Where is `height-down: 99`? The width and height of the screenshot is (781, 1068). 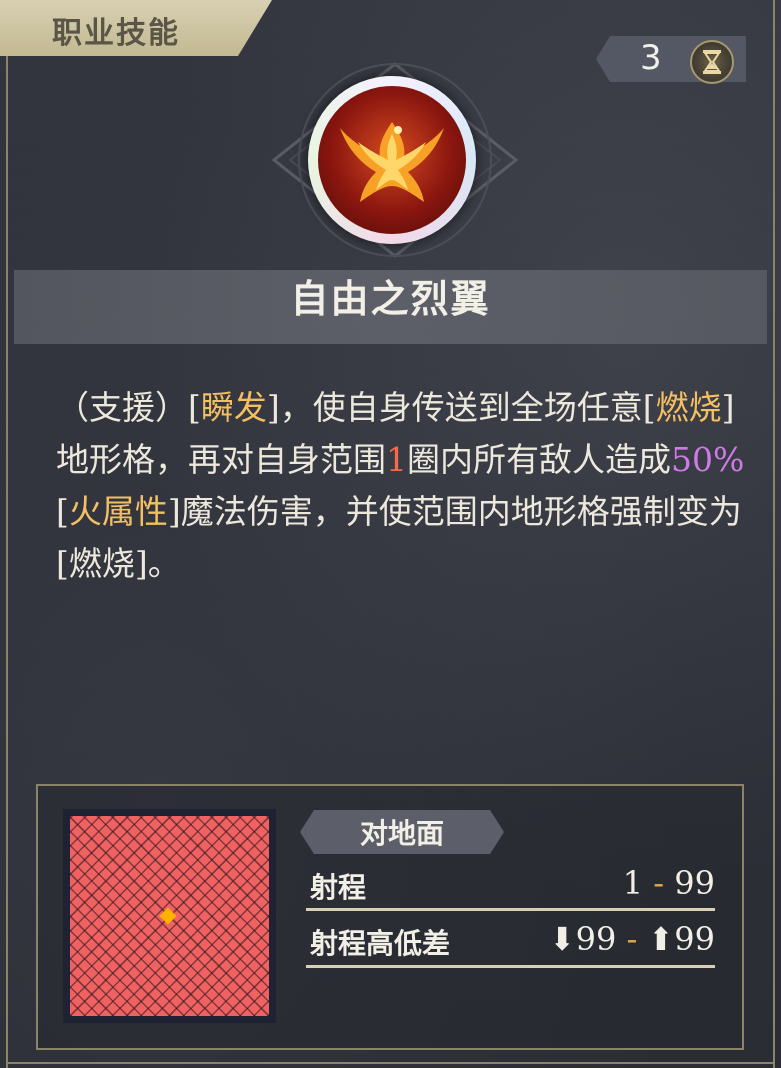 height-down: 99 is located at coordinates (596, 939).